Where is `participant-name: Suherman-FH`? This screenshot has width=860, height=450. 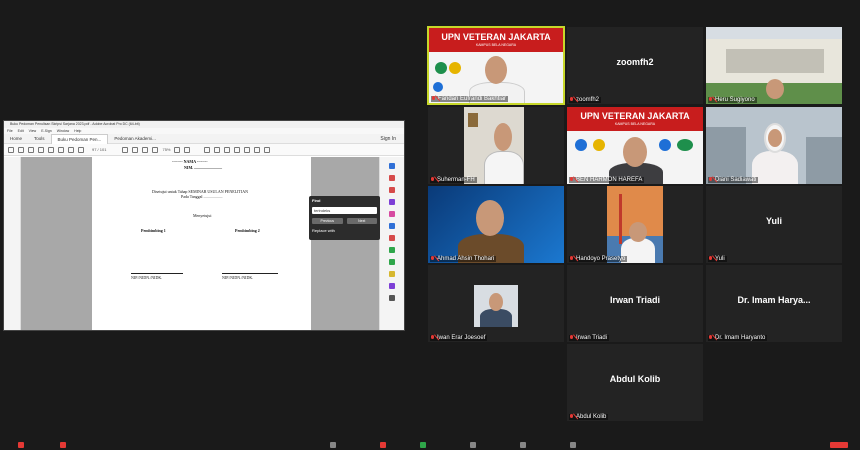 participant-name: Suherman-FH is located at coordinates (453, 180).